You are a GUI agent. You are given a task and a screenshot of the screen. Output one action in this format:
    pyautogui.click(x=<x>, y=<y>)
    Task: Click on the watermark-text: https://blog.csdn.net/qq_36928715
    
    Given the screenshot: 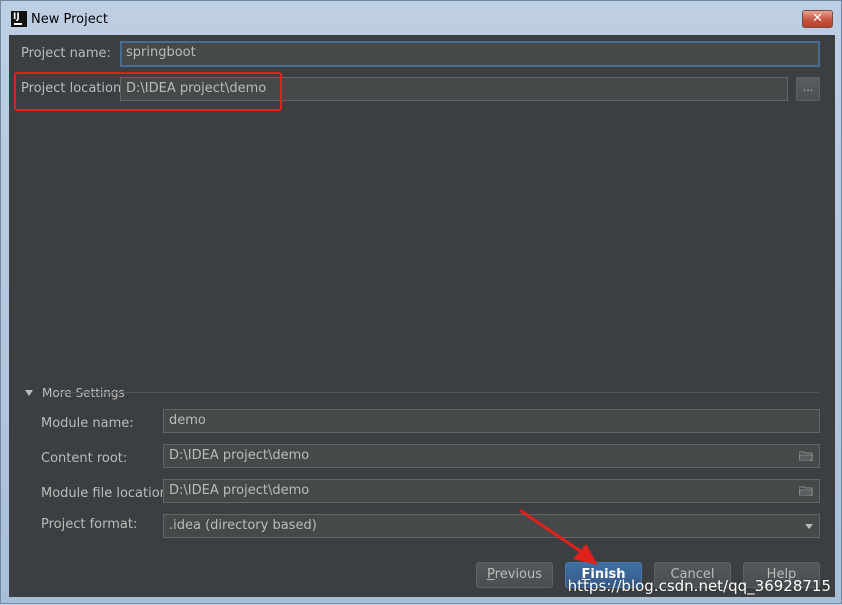 What is the action you would take?
    pyautogui.click(x=699, y=586)
    